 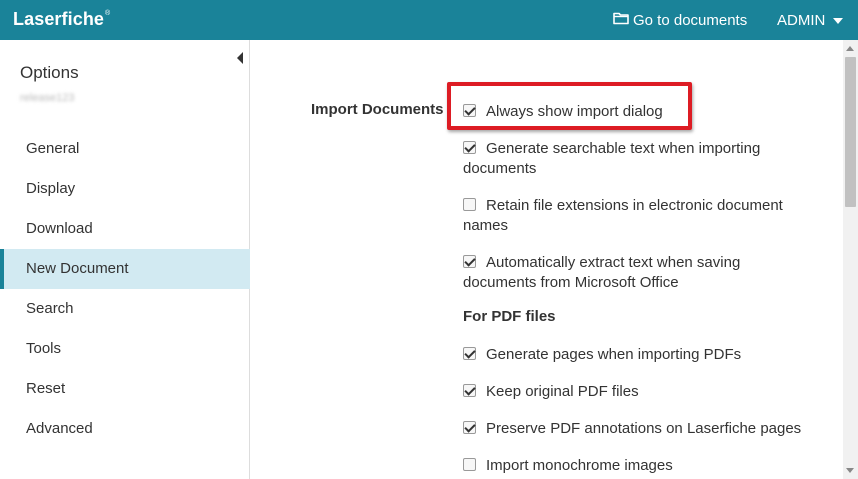 What do you see at coordinates (49, 72) in the screenshot?
I see `sidebar-title: Options` at bounding box center [49, 72].